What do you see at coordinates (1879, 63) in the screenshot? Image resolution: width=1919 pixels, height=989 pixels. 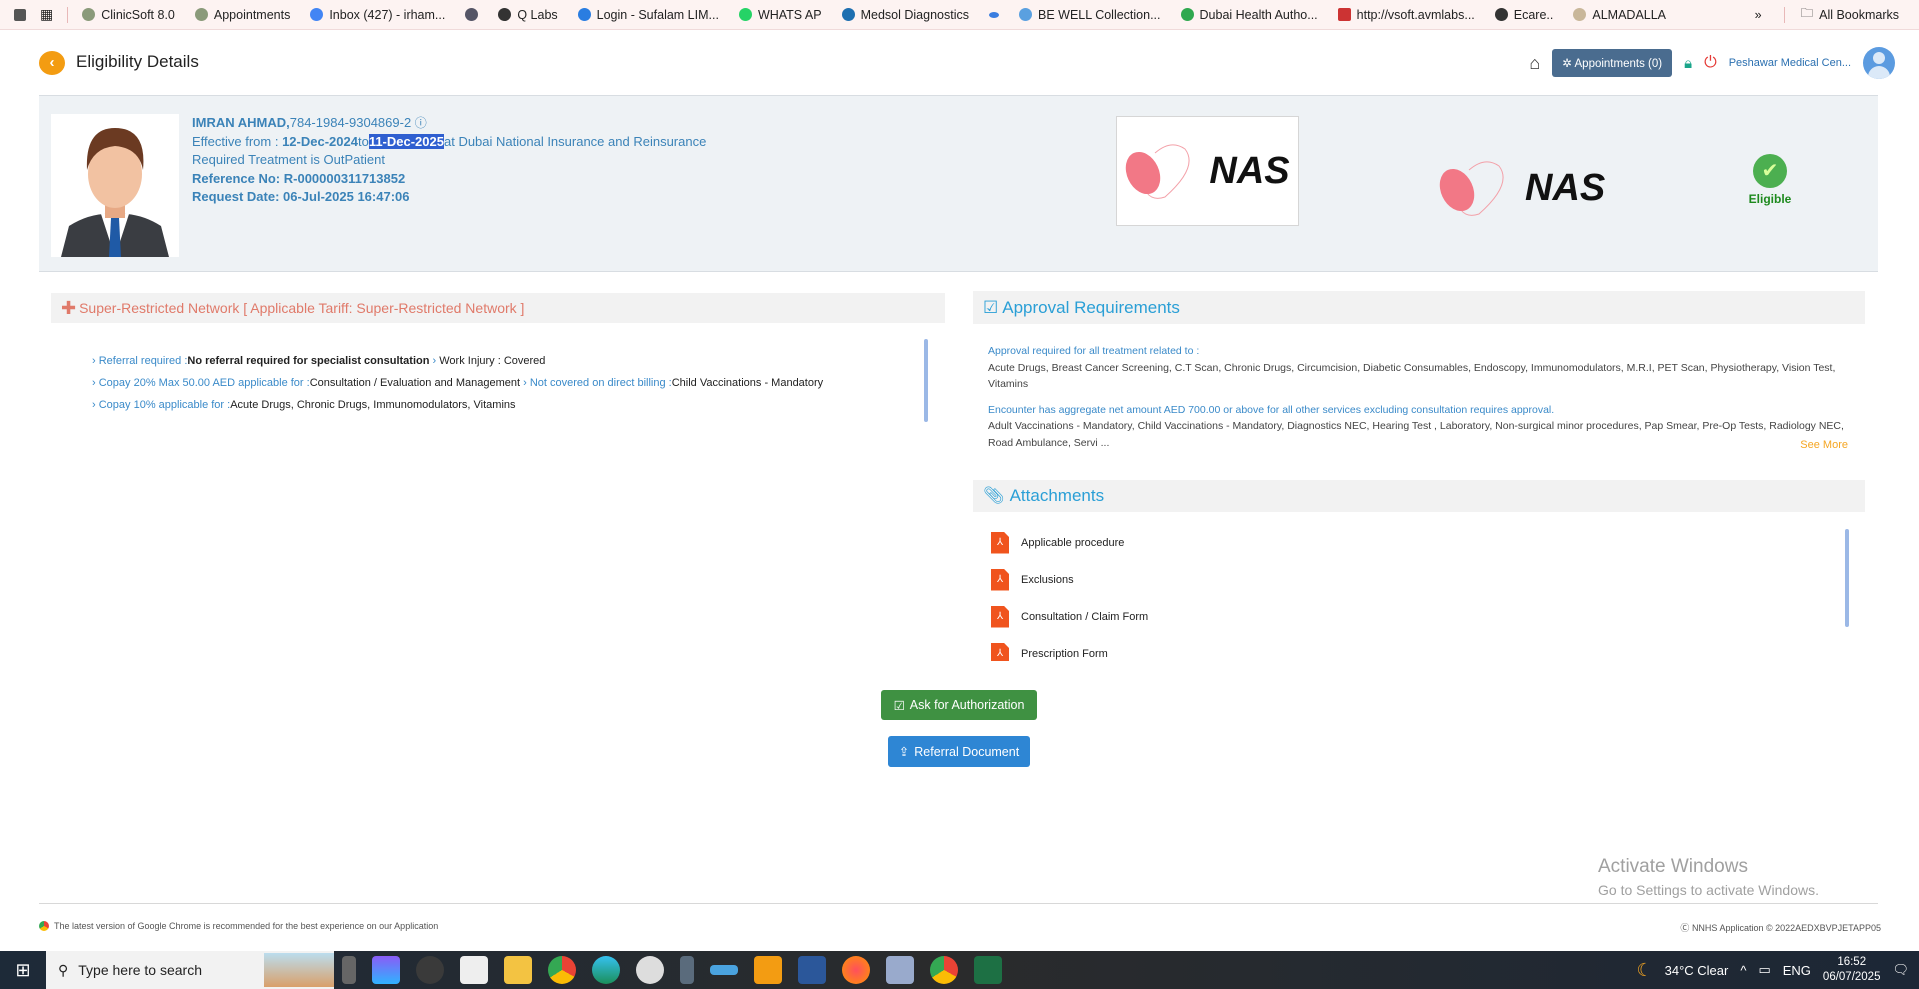 I see `avatar` at bounding box center [1879, 63].